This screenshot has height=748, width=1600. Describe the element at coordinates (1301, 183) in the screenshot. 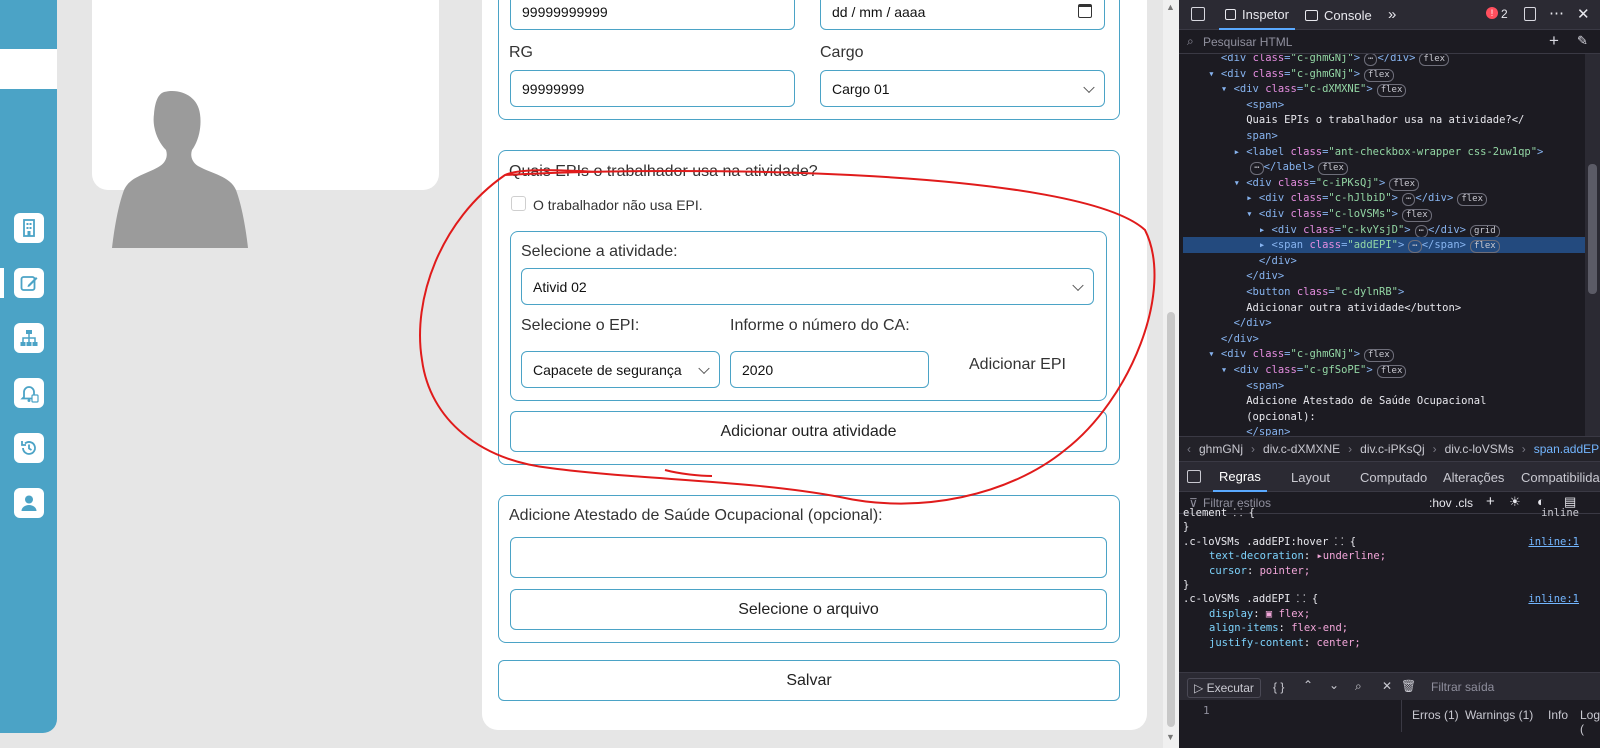

I see `dom-node-line: ▾ <div class="c-iPKsQj"> flex` at that location.